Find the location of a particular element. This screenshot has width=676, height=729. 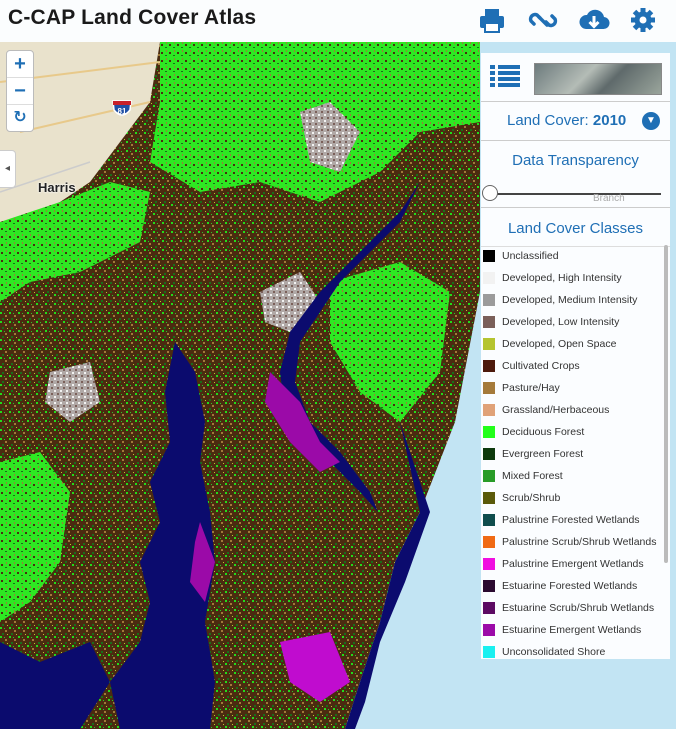

print-button is located at coordinates (492, 20).